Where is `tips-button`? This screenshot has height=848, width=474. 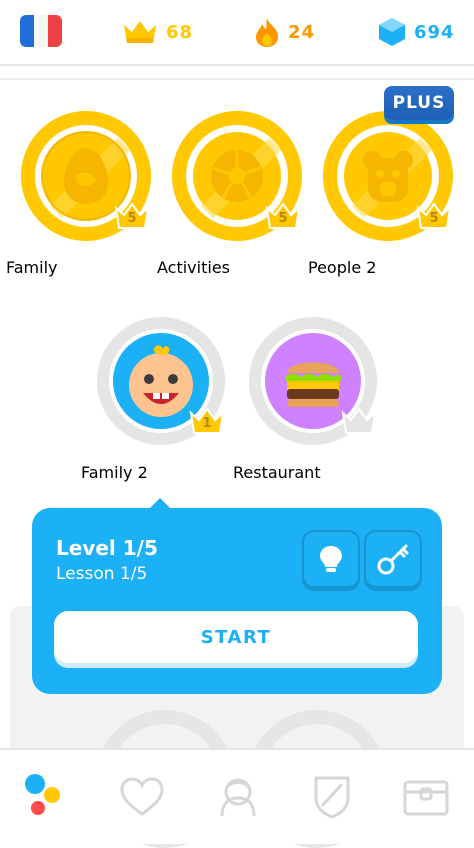
tips-button is located at coordinates (331, 559).